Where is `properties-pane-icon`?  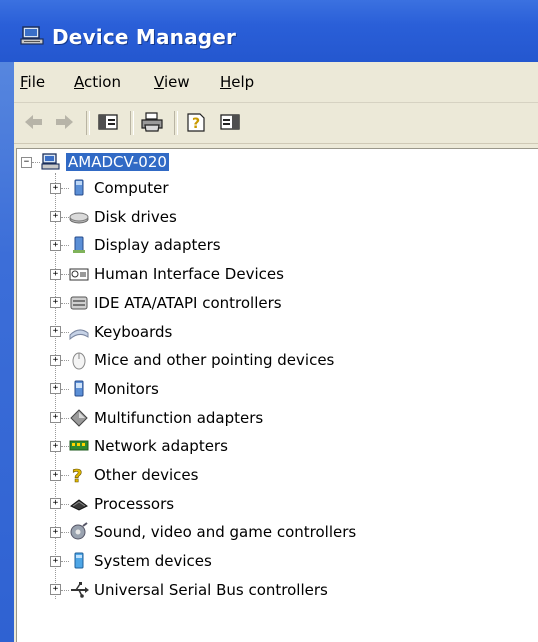 properties-pane-icon is located at coordinates (230, 122).